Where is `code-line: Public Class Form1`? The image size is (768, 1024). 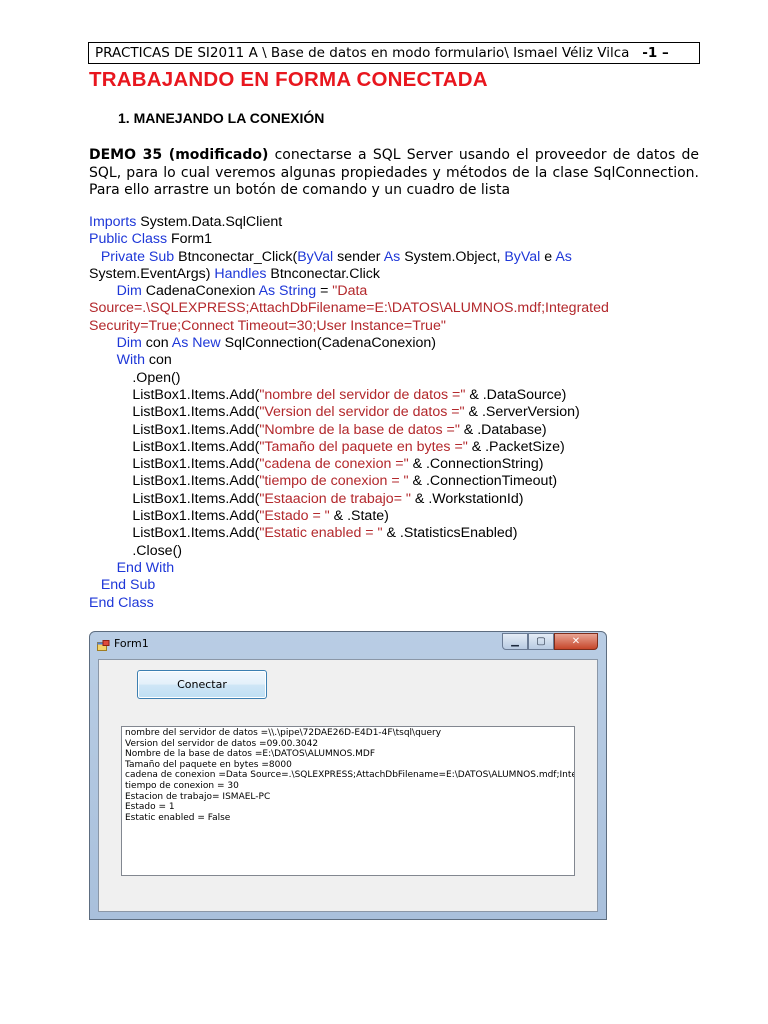 code-line: Public Class Form1 is located at coordinates (399, 239).